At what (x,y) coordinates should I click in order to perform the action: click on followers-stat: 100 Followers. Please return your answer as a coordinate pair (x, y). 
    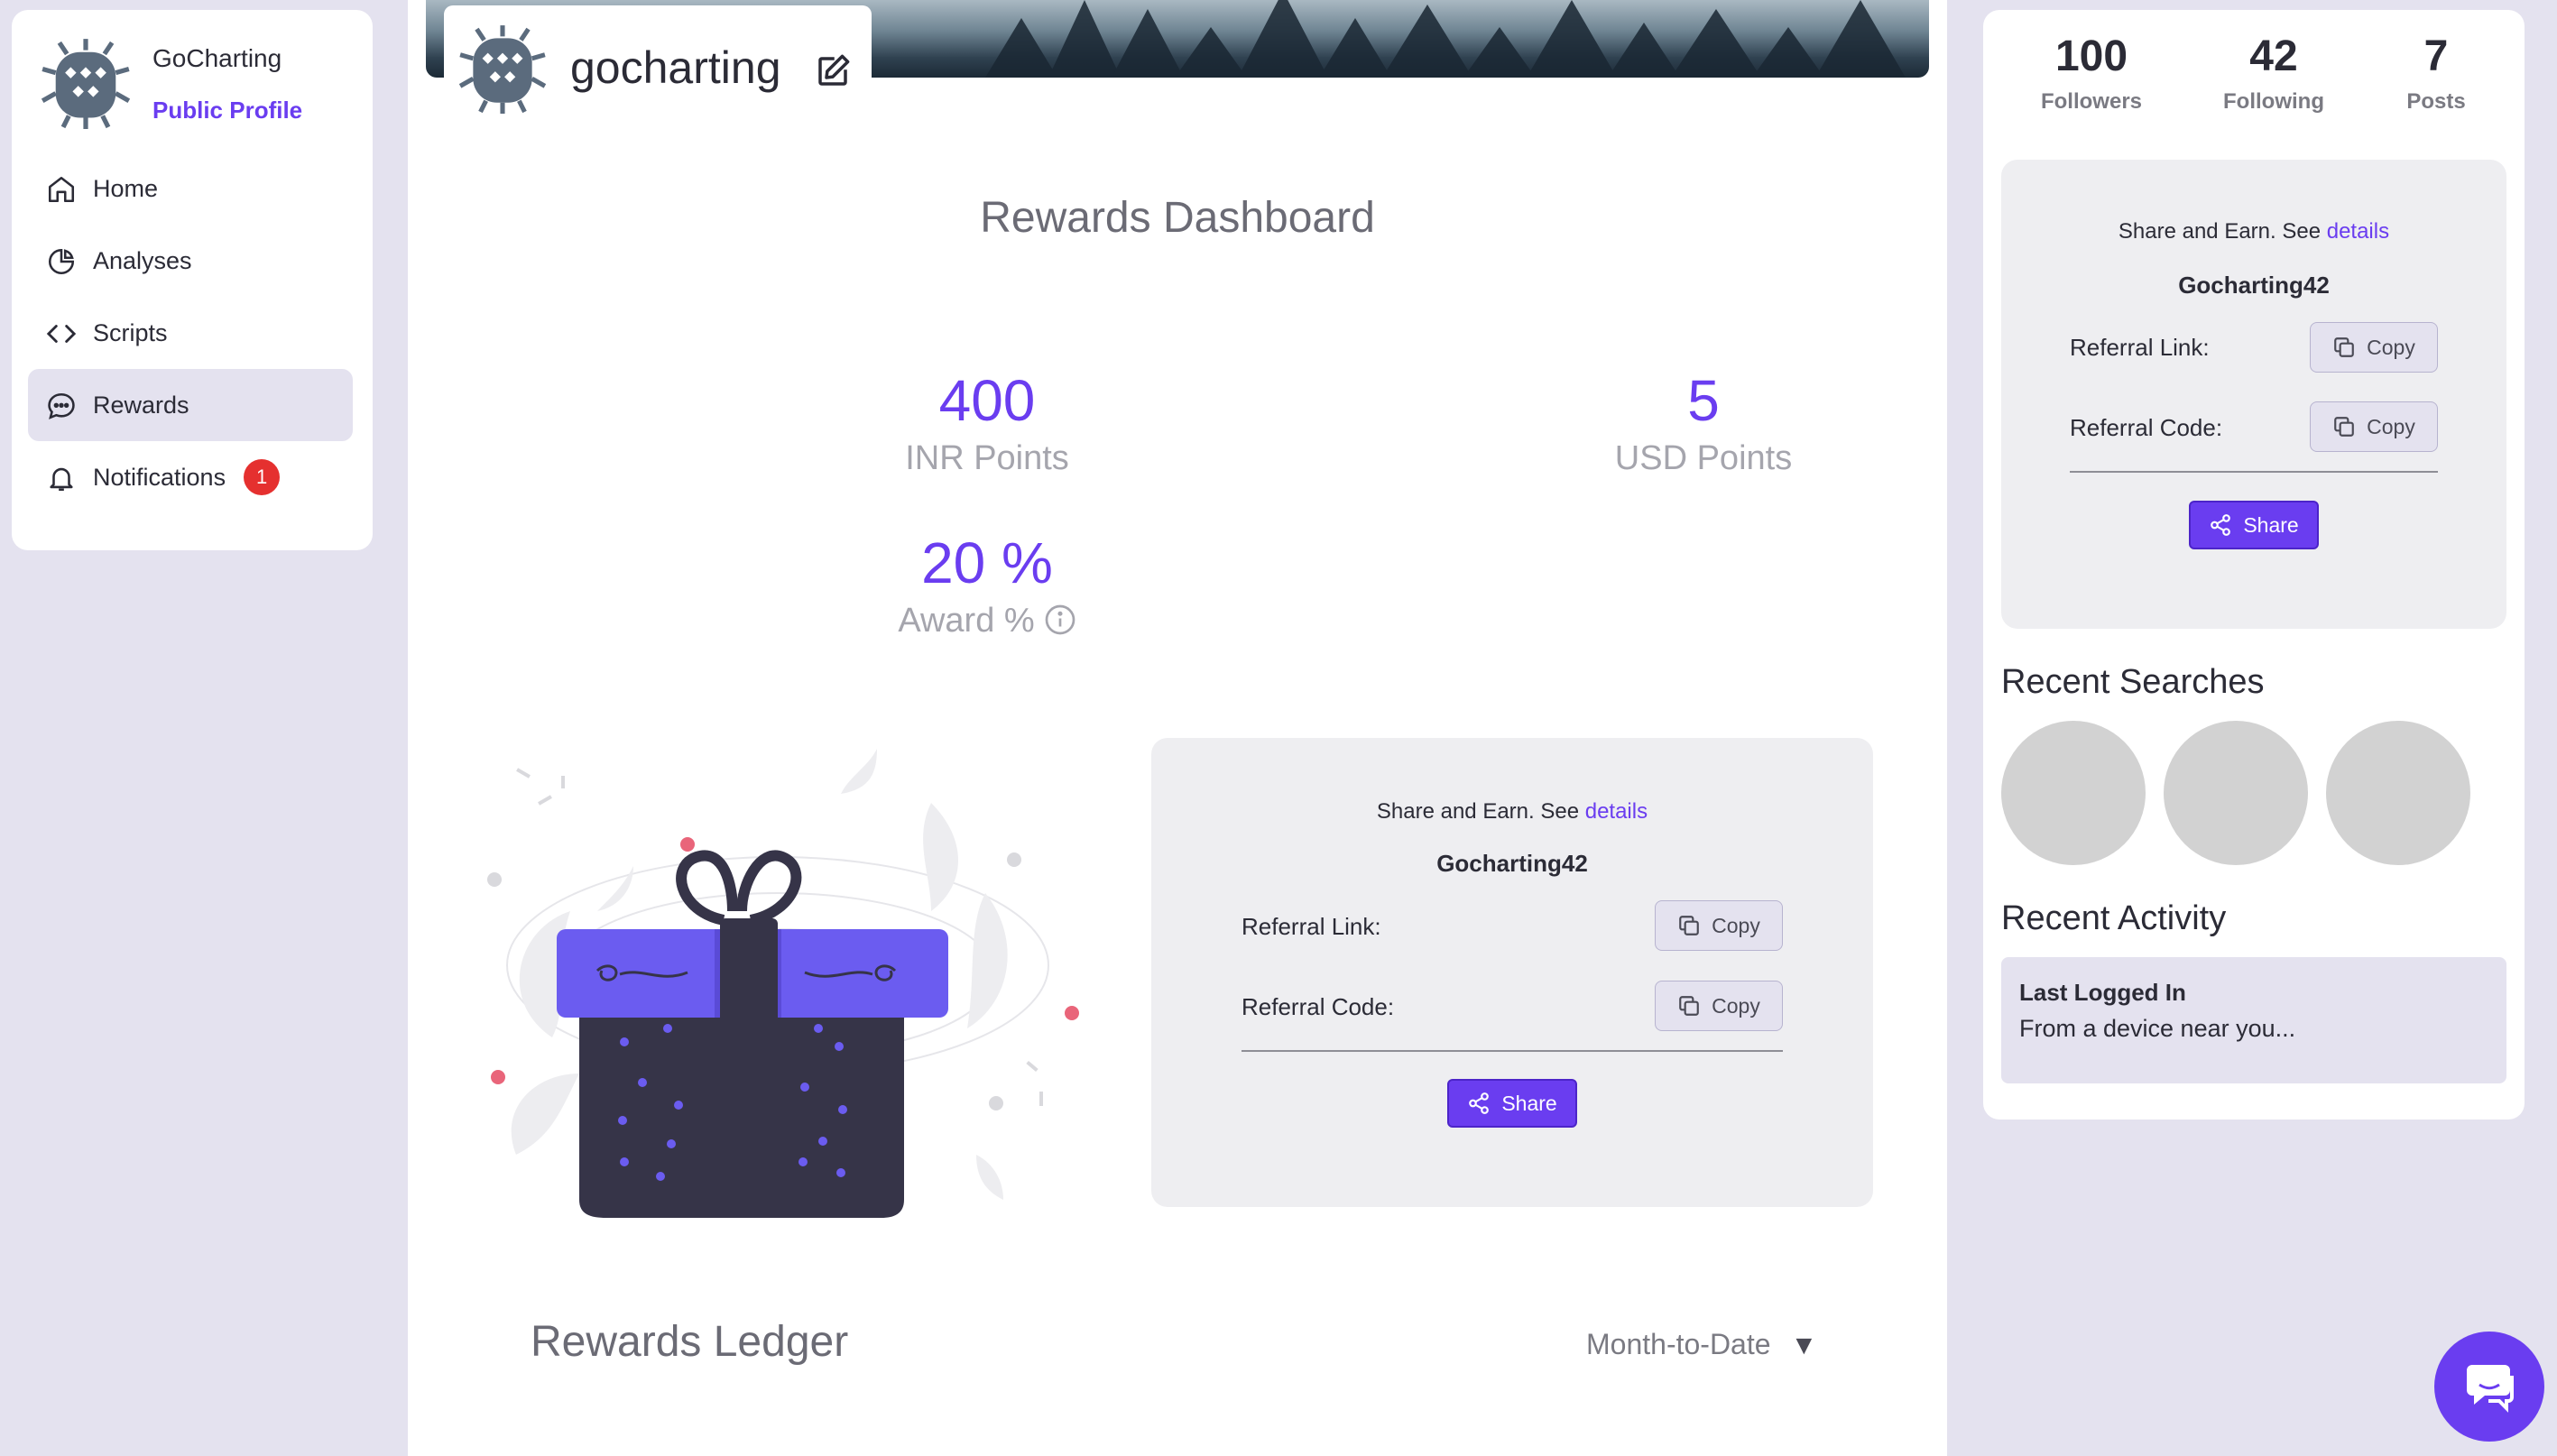
    Looking at the image, I should click on (2091, 75).